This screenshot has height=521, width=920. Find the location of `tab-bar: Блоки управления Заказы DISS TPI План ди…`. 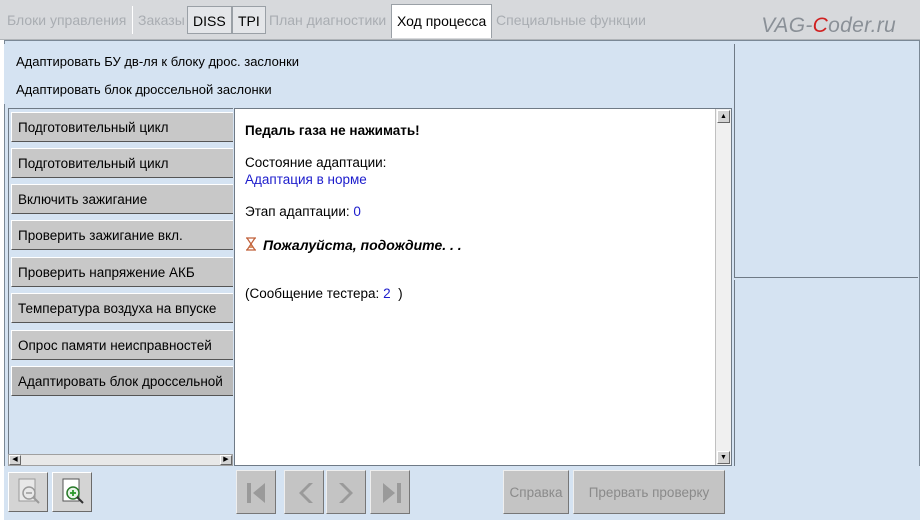

tab-bar: Блоки управления Заказы DISS TPI План ди… is located at coordinates (460, 20).